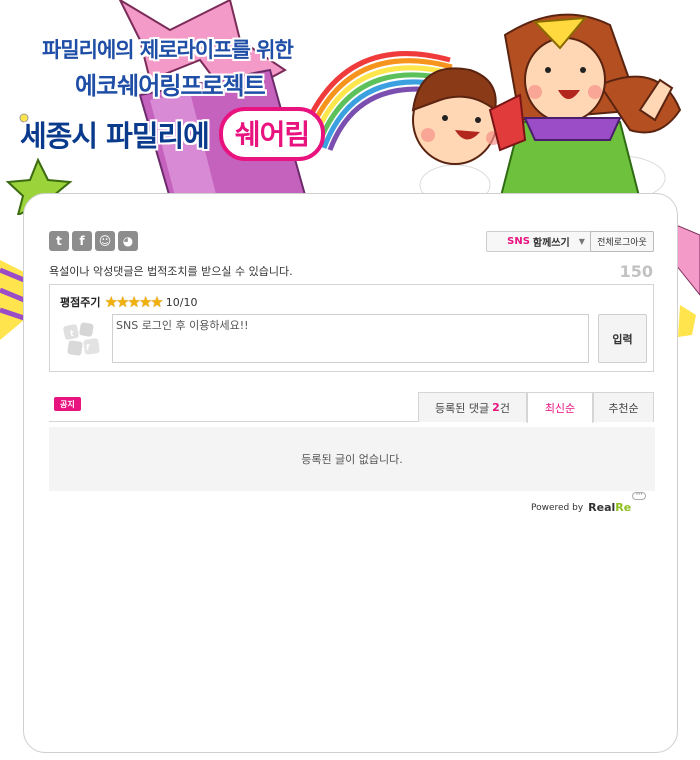 The height and width of the screenshot is (760, 700). Describe the element at coordinates (168, 50) in the screenshot. I see `banner-line-1: 파밀리에의 제로라이프를 위한` at that location.